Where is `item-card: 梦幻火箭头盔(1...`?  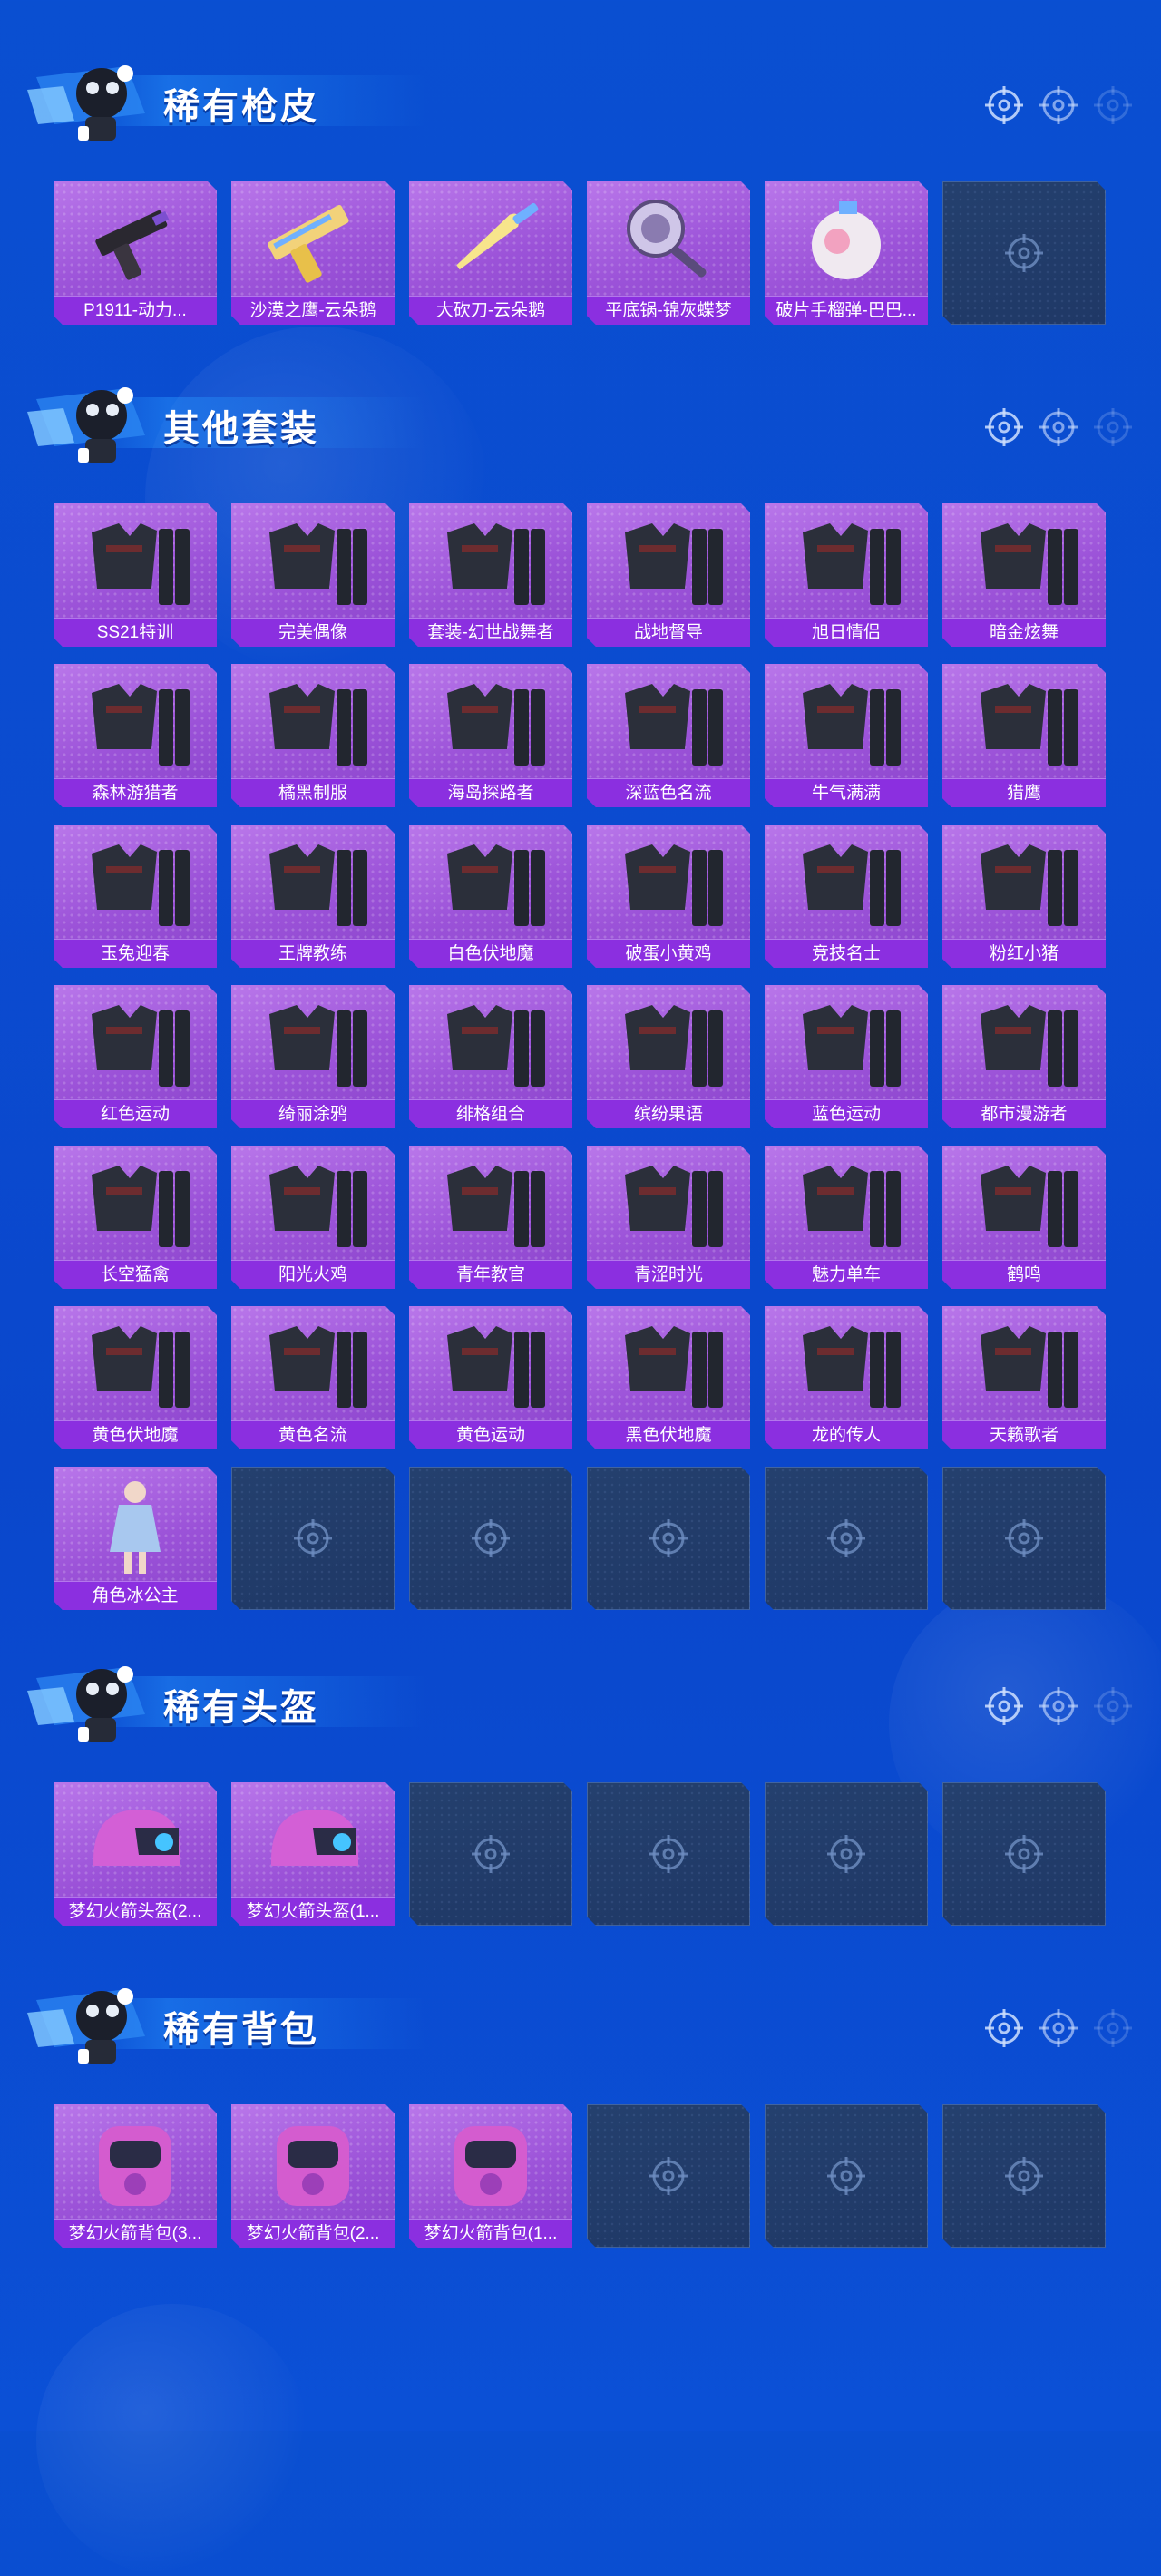 item-card: 梦幻火箭头盔(1... is located at coordinates (313, 1854).